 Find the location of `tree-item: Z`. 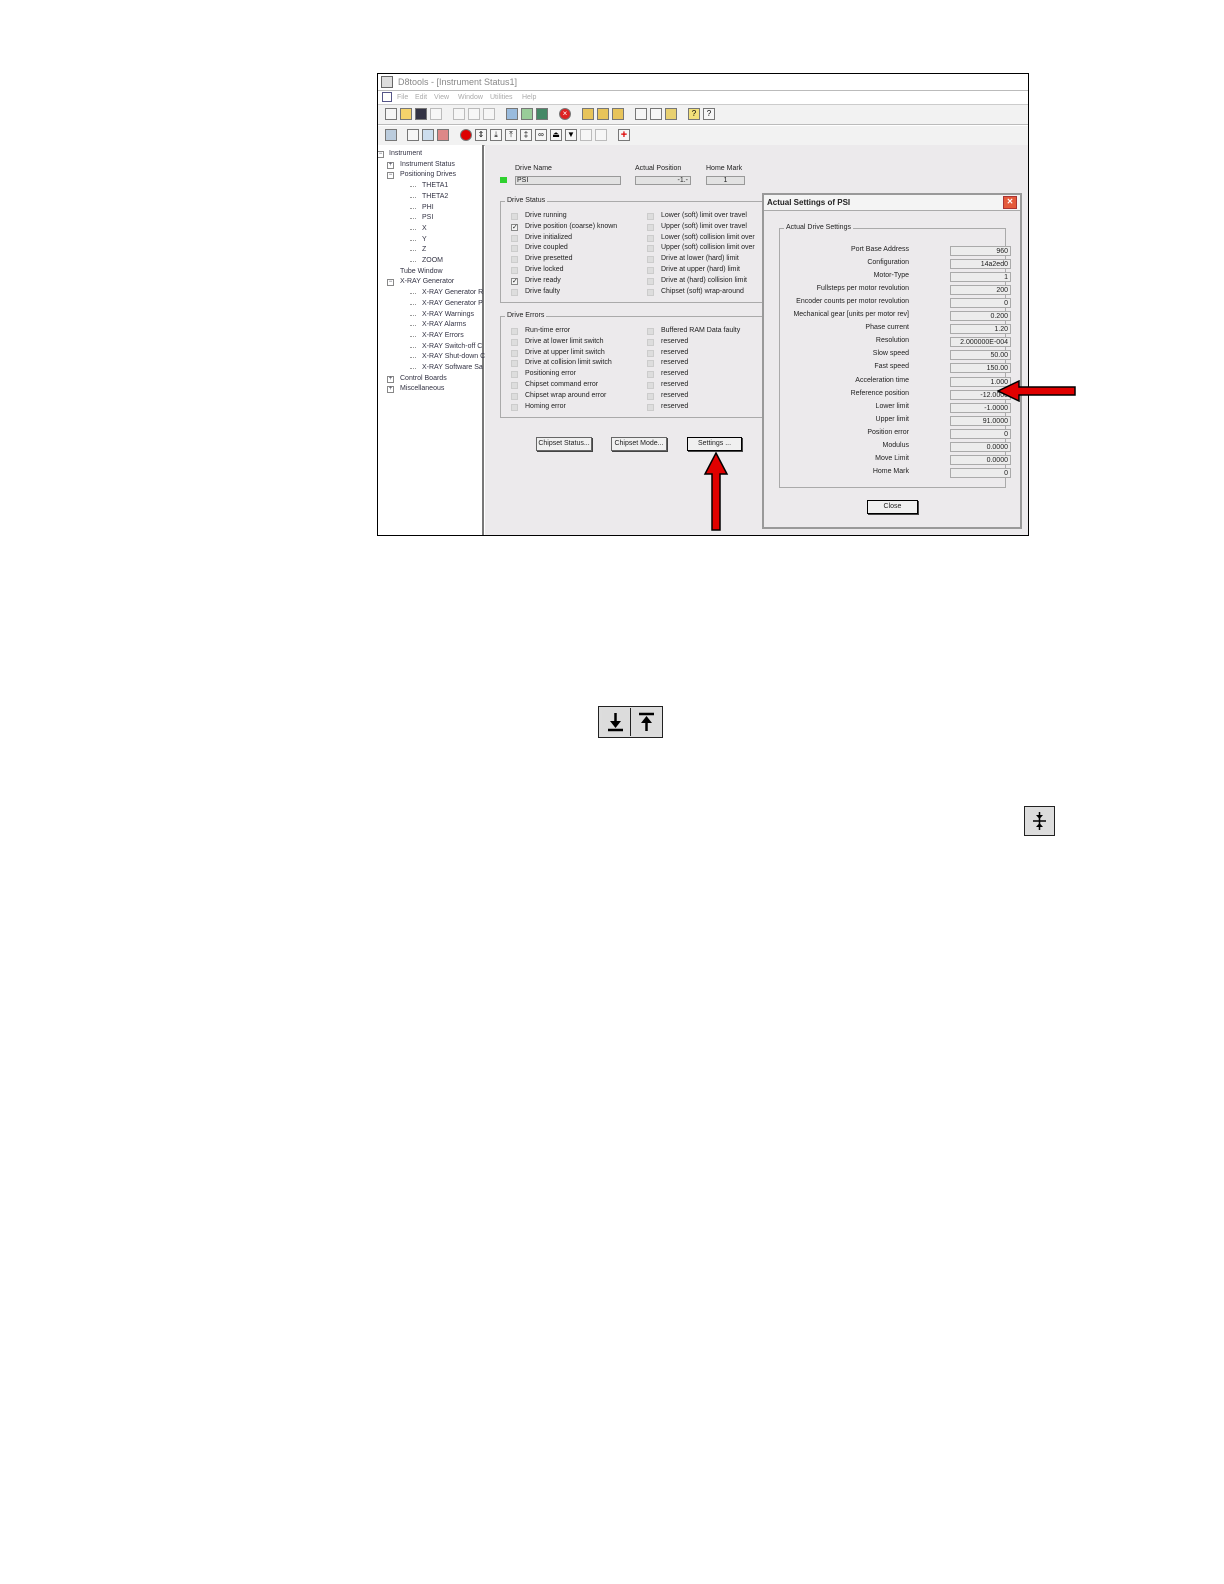

tree-item: Z is located at coordinates (424, 249).